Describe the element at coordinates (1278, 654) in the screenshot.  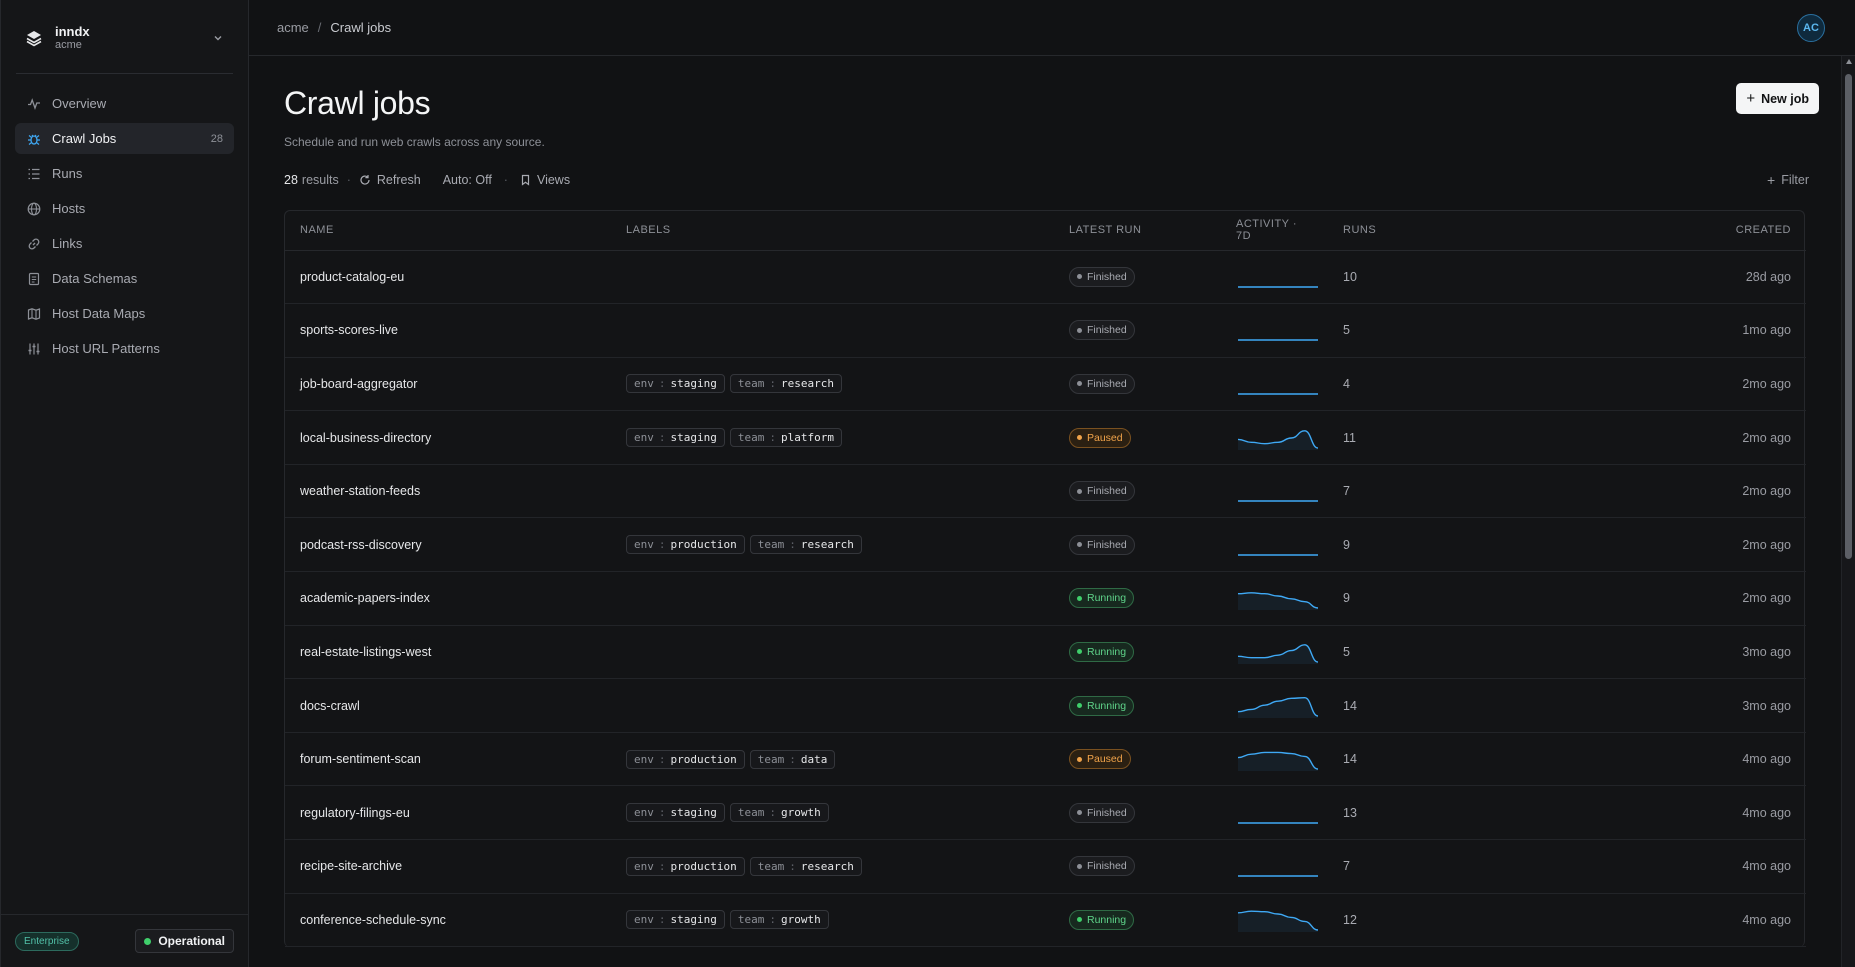
I see `sparkline-area` at that location.